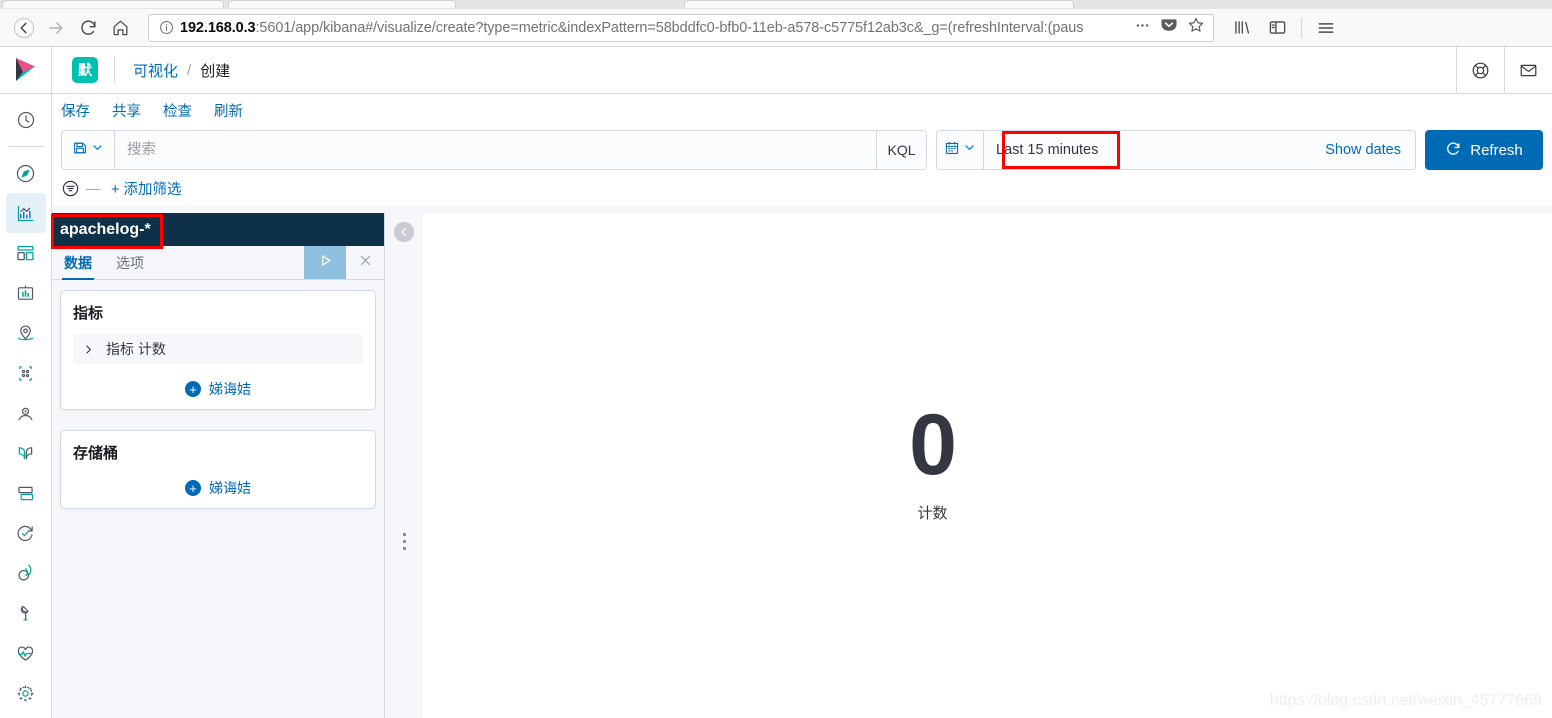  I want to click on buckets-section-title: 存储桶, so click(96, 453).